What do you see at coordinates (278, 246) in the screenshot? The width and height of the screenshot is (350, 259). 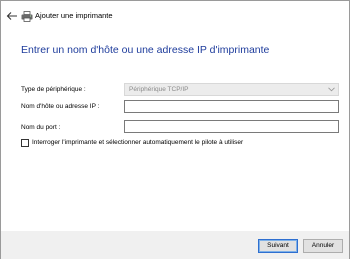 I see `next-button: Suivant` at bounding box center [278, 246].